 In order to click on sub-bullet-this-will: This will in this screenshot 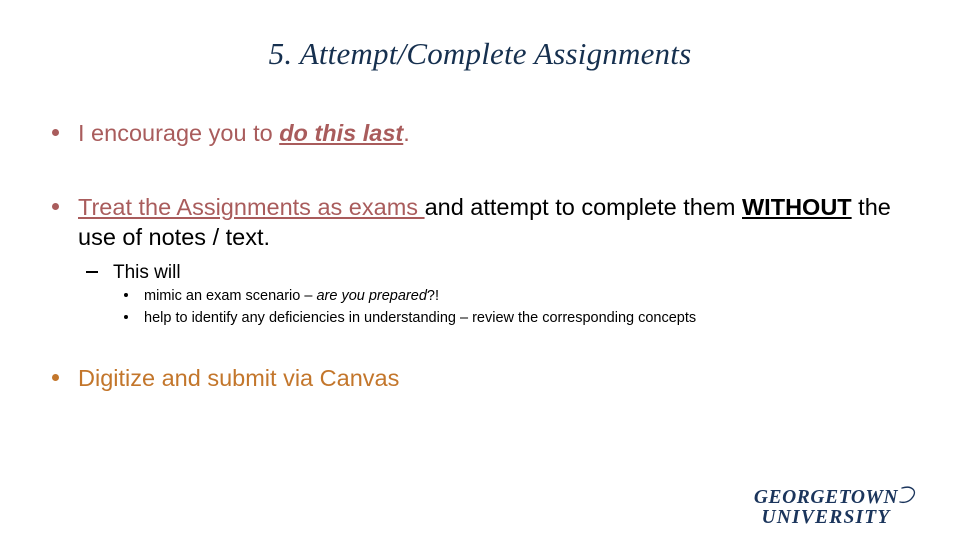, I will do `click(480, 272)`.